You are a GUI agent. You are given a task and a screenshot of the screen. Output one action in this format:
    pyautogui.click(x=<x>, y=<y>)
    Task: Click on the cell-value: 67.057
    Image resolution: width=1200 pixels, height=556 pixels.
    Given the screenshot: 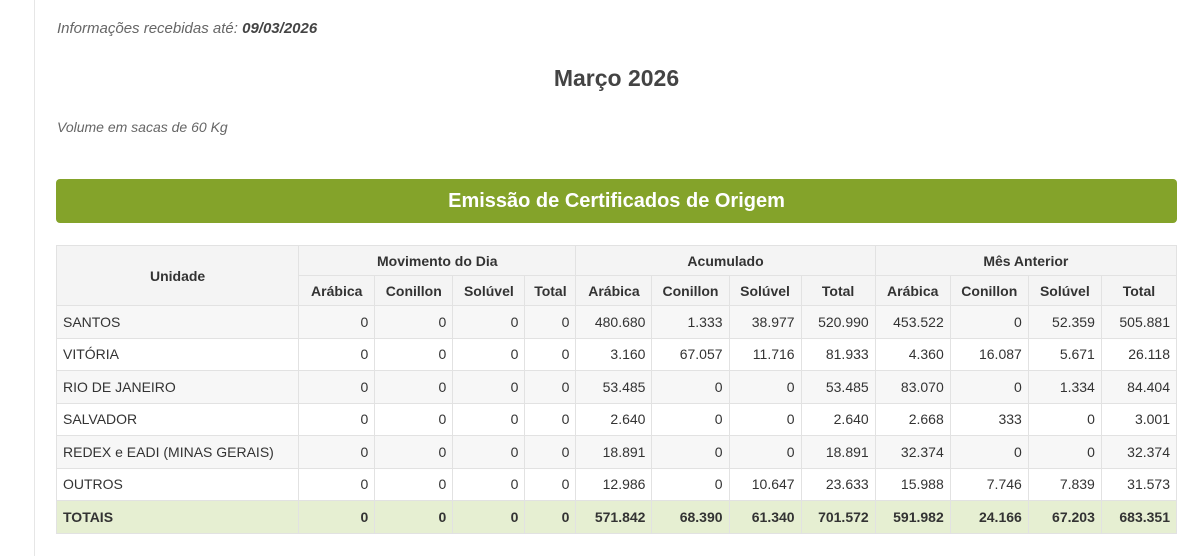 What is the action you would take?
    pyautogui.click(x=690, y=354)
    